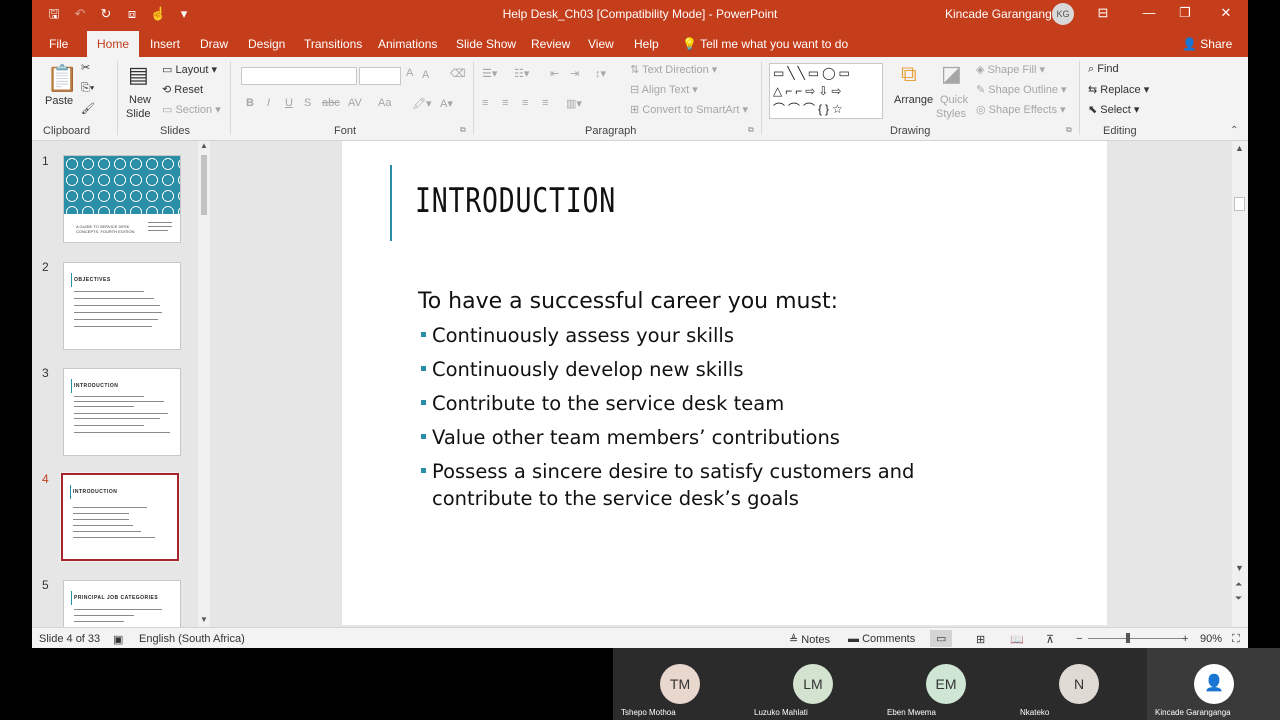 Image resolution: width=1280 pixels, height=720 pixels. What do you see at coordinates (165, 44) in the screenshot?
I see `tab-insert: Insert` at bounding box center [165, 44].